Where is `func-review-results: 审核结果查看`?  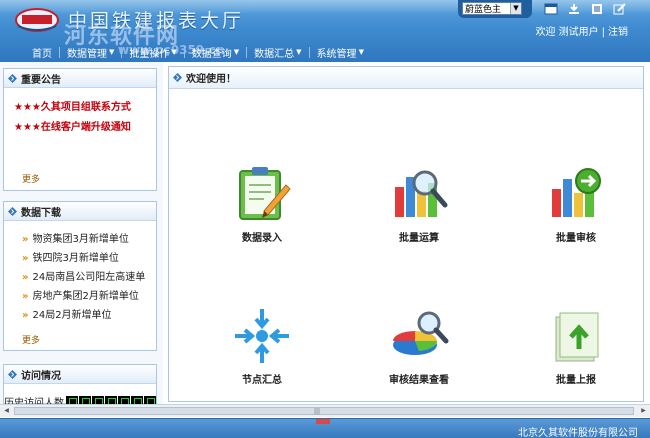 func-review-results: 审核结果查看 is located at coordinates (419, 346).